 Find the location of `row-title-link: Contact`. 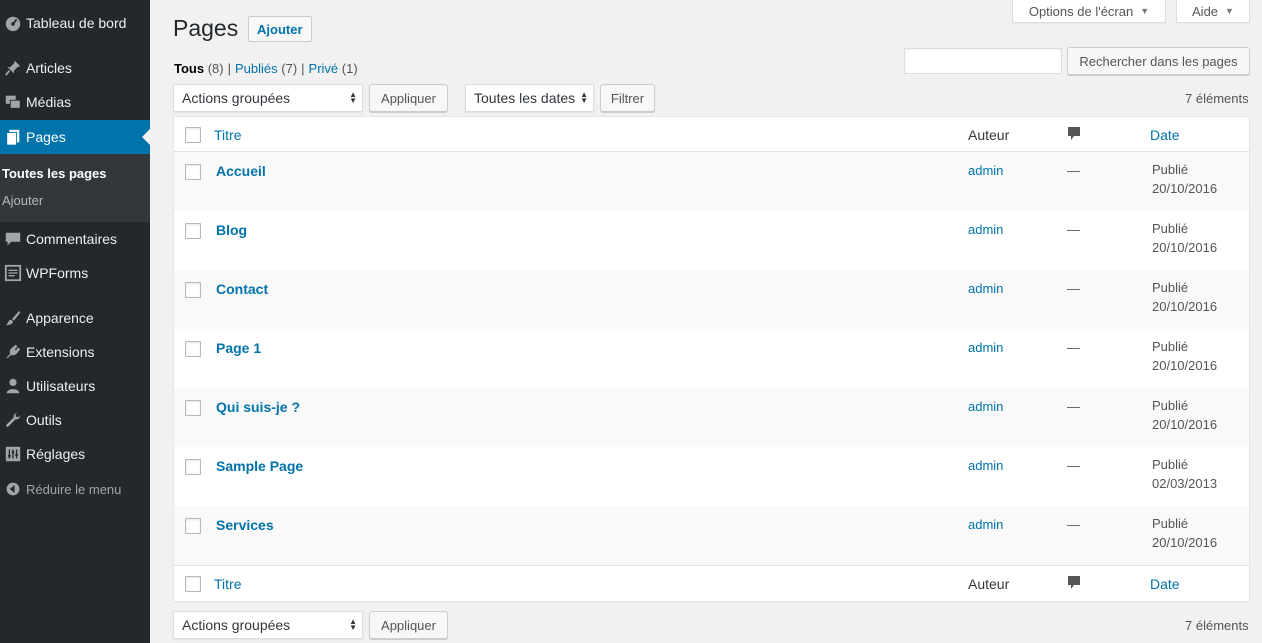

row-title-link: Contact is located at coordinates (242, 289).